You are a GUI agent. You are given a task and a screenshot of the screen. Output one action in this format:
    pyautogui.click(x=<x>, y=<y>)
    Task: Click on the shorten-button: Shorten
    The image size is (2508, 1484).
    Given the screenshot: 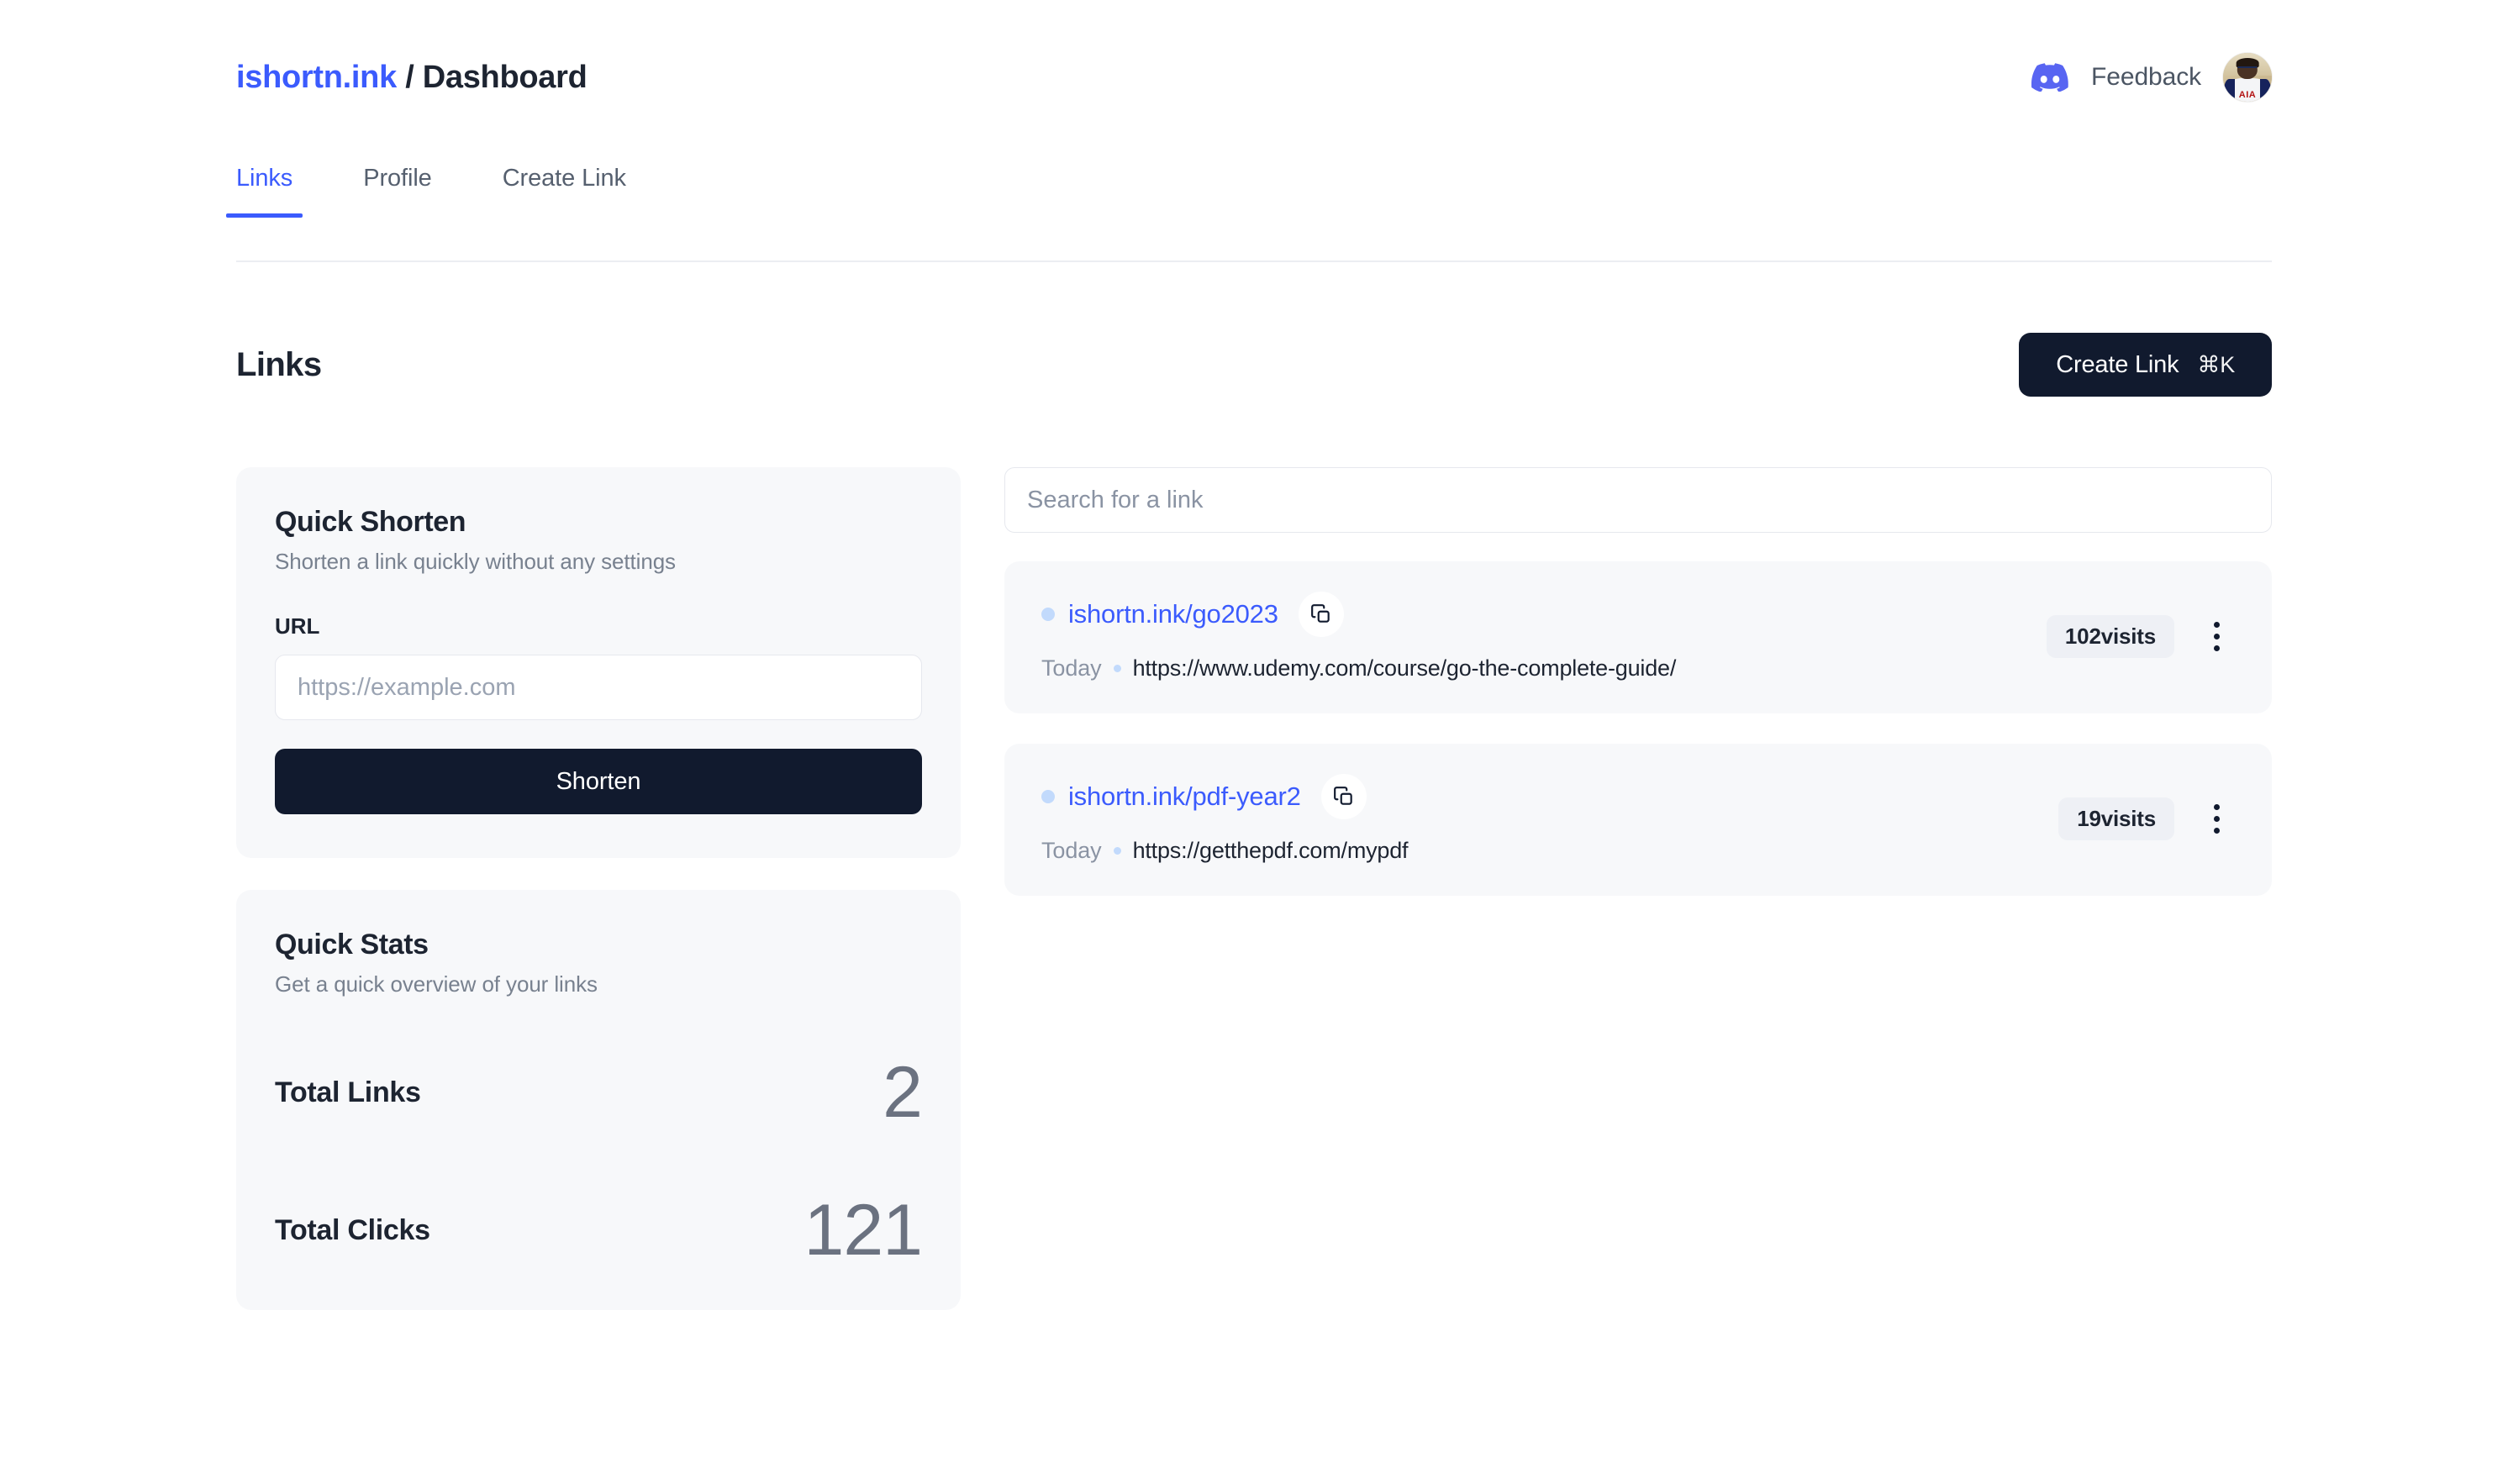 What is the action you would take?
    pyautogui.click(x=598, y=781)
    